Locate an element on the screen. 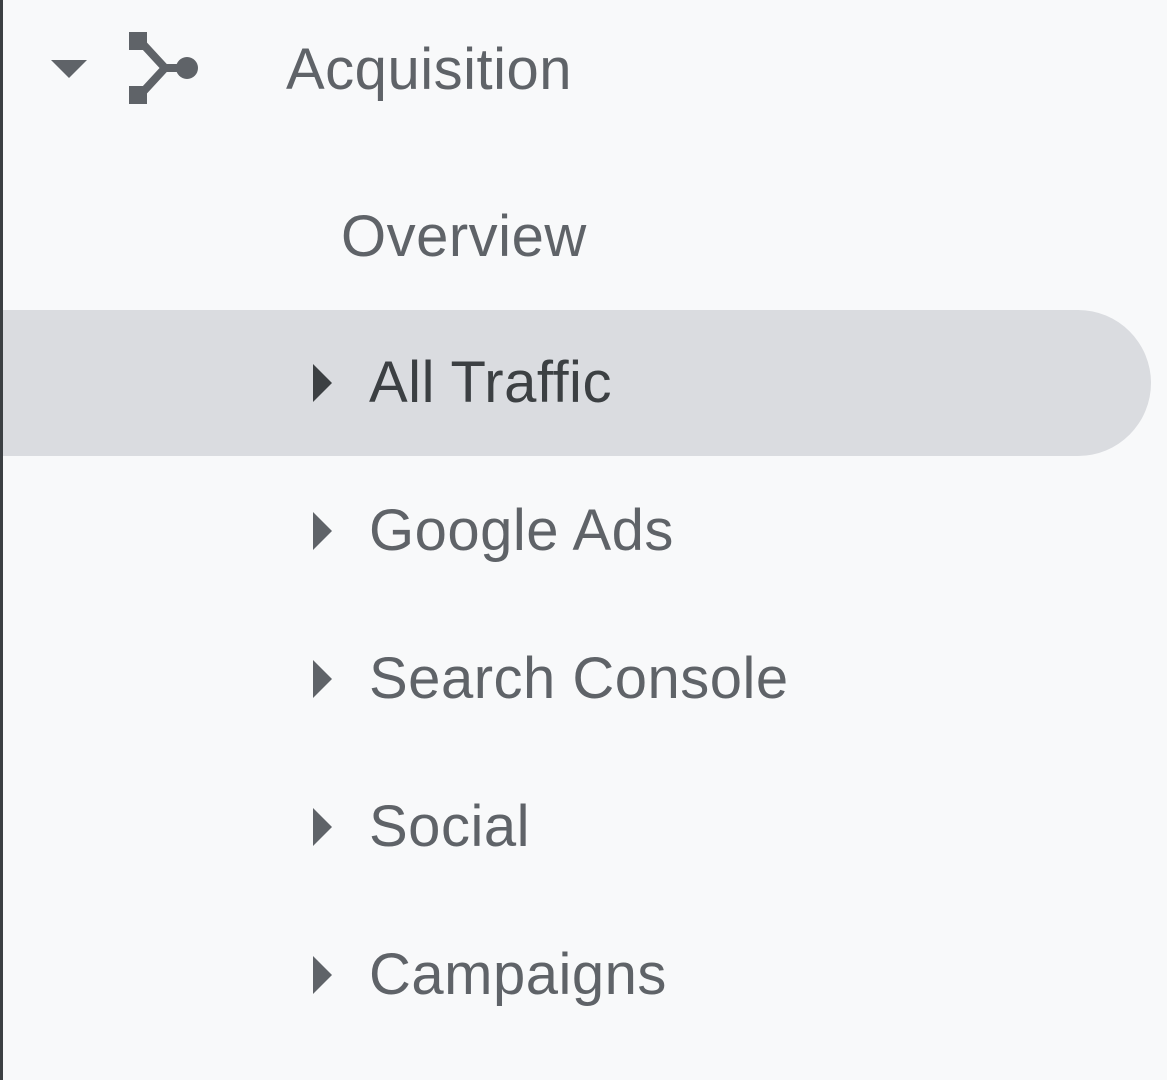  nav-item-campaigns: Campaigns is located at coordinates (577, 975).